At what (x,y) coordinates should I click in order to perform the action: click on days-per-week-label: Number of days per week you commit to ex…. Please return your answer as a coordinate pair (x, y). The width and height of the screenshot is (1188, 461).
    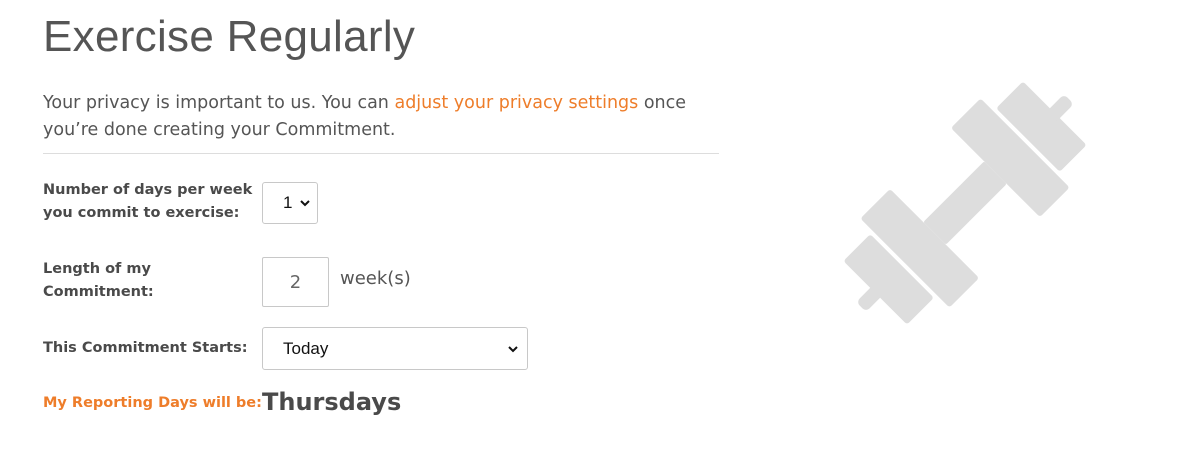
    Looking at the image, I should click on (148, 201).